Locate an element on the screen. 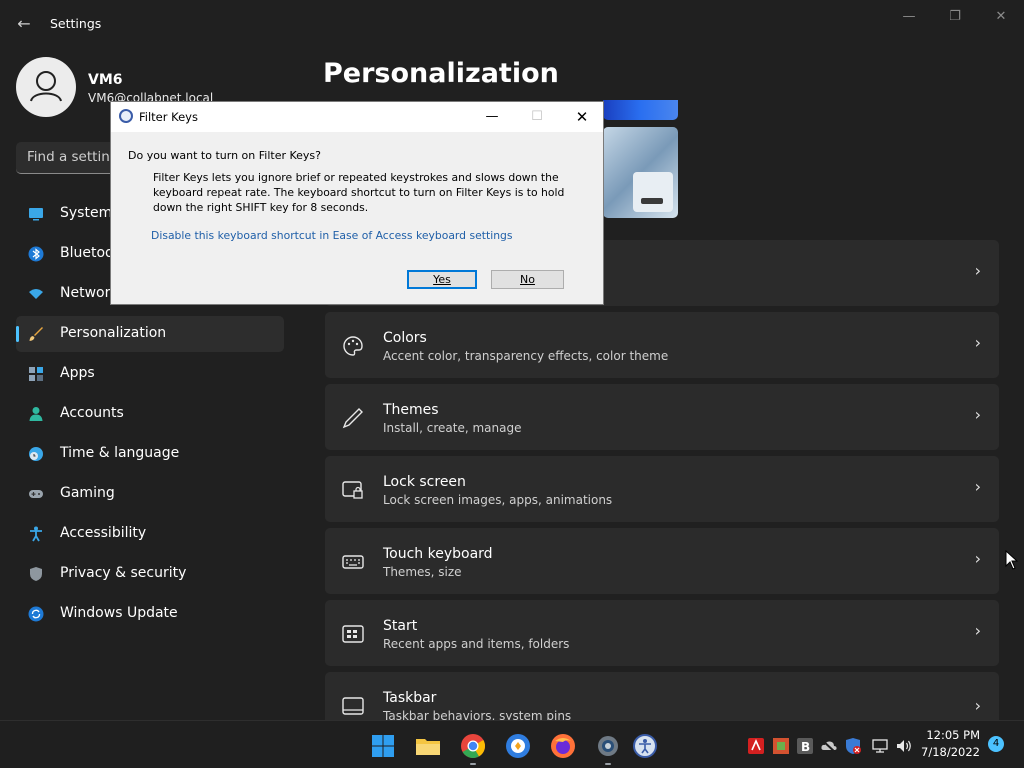 This screenshot has height=768, width=1024. dialog-question: Do you want to turn on Filter Keys? is located at coordinates (224, 155).